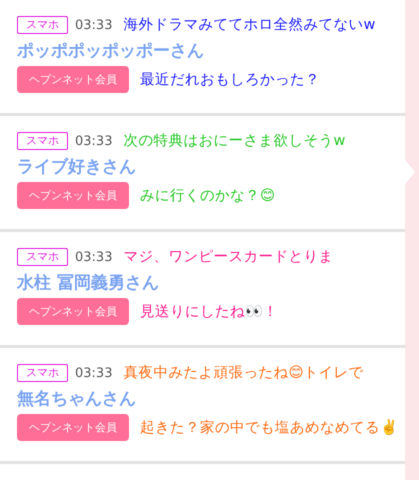 The image size is (419, 480). Describe the element at coordinates (76, 399) in the screenshot. I see `user-name: 無名ちゃんさん` at that location.